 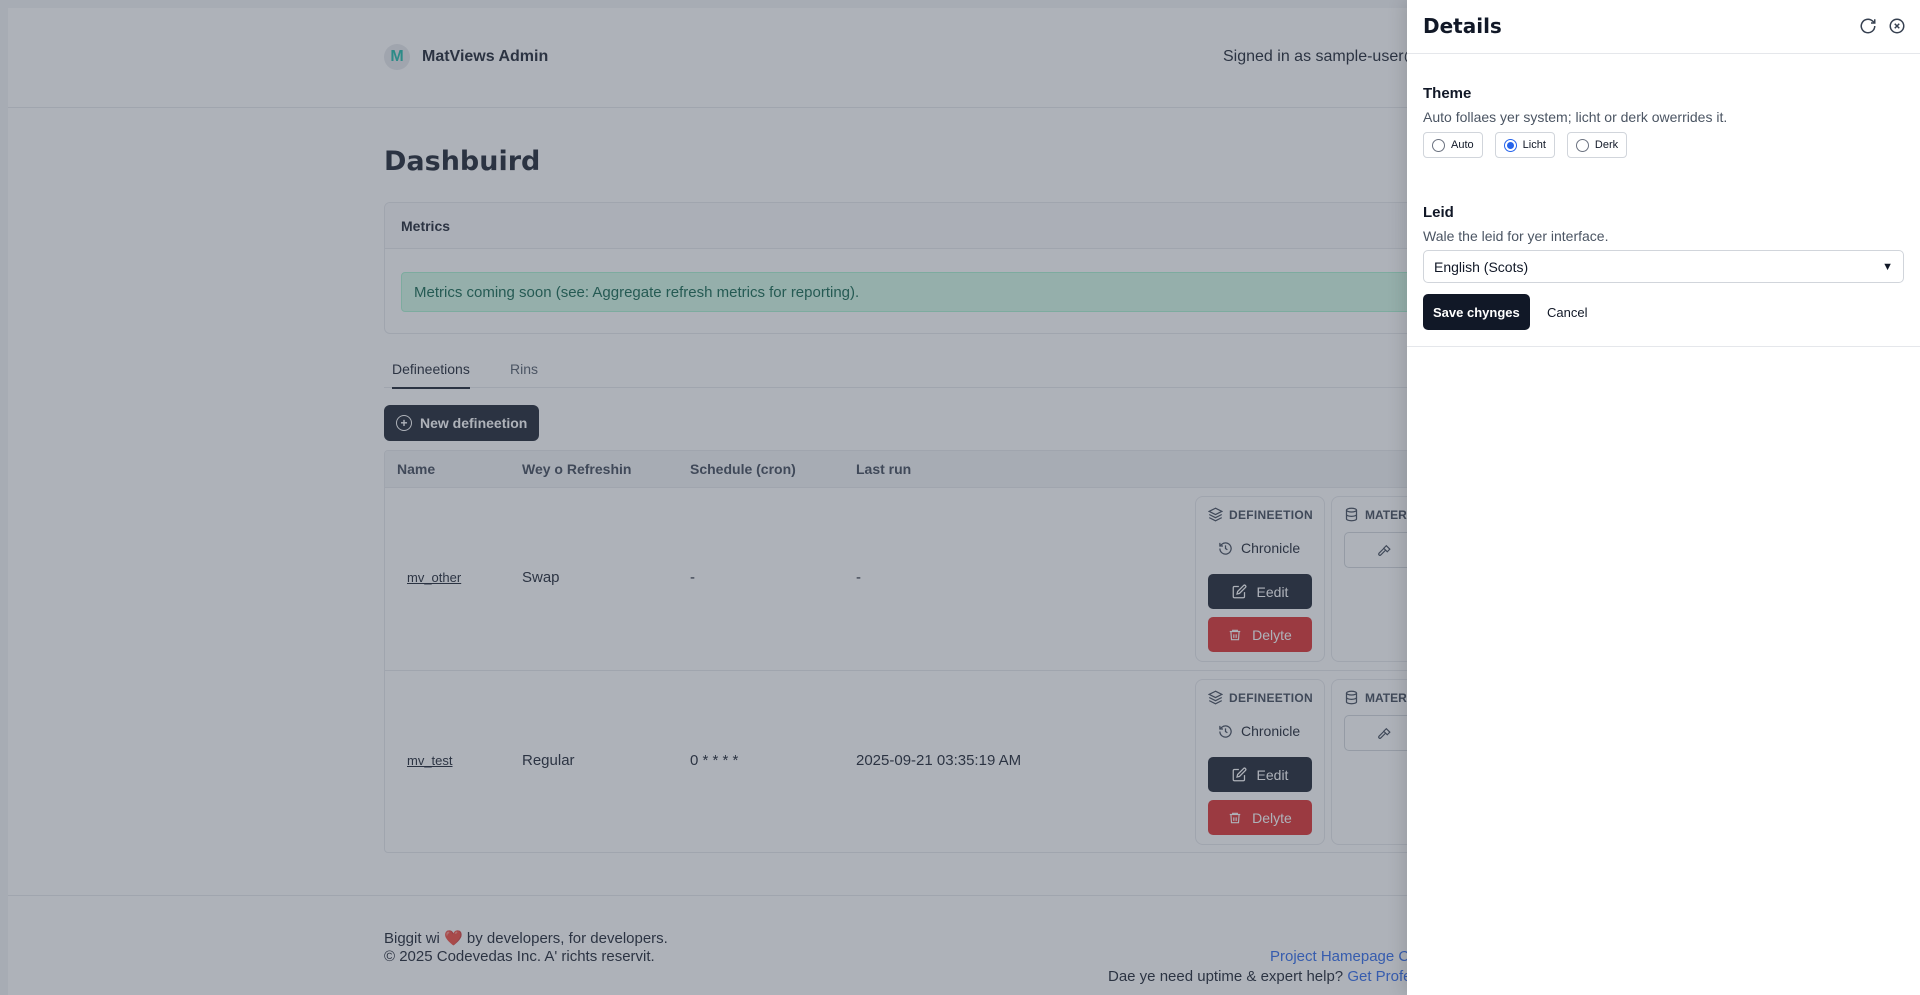 What do you see at coordinates (1438, 212) in the screenshot?
I see `language-label: Leid` at bounding box center [1438, 212].